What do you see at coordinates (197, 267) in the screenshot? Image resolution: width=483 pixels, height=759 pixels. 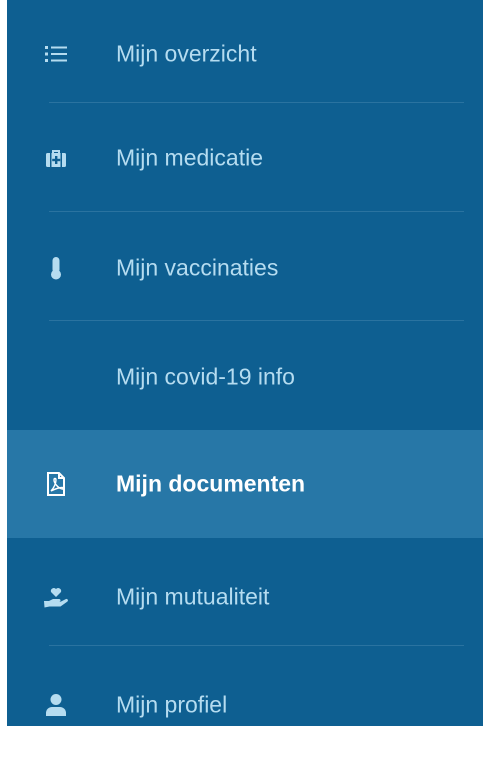 I see `sidebar-item-label: Mijn vaccinaties` at bounding box center [197, 267].